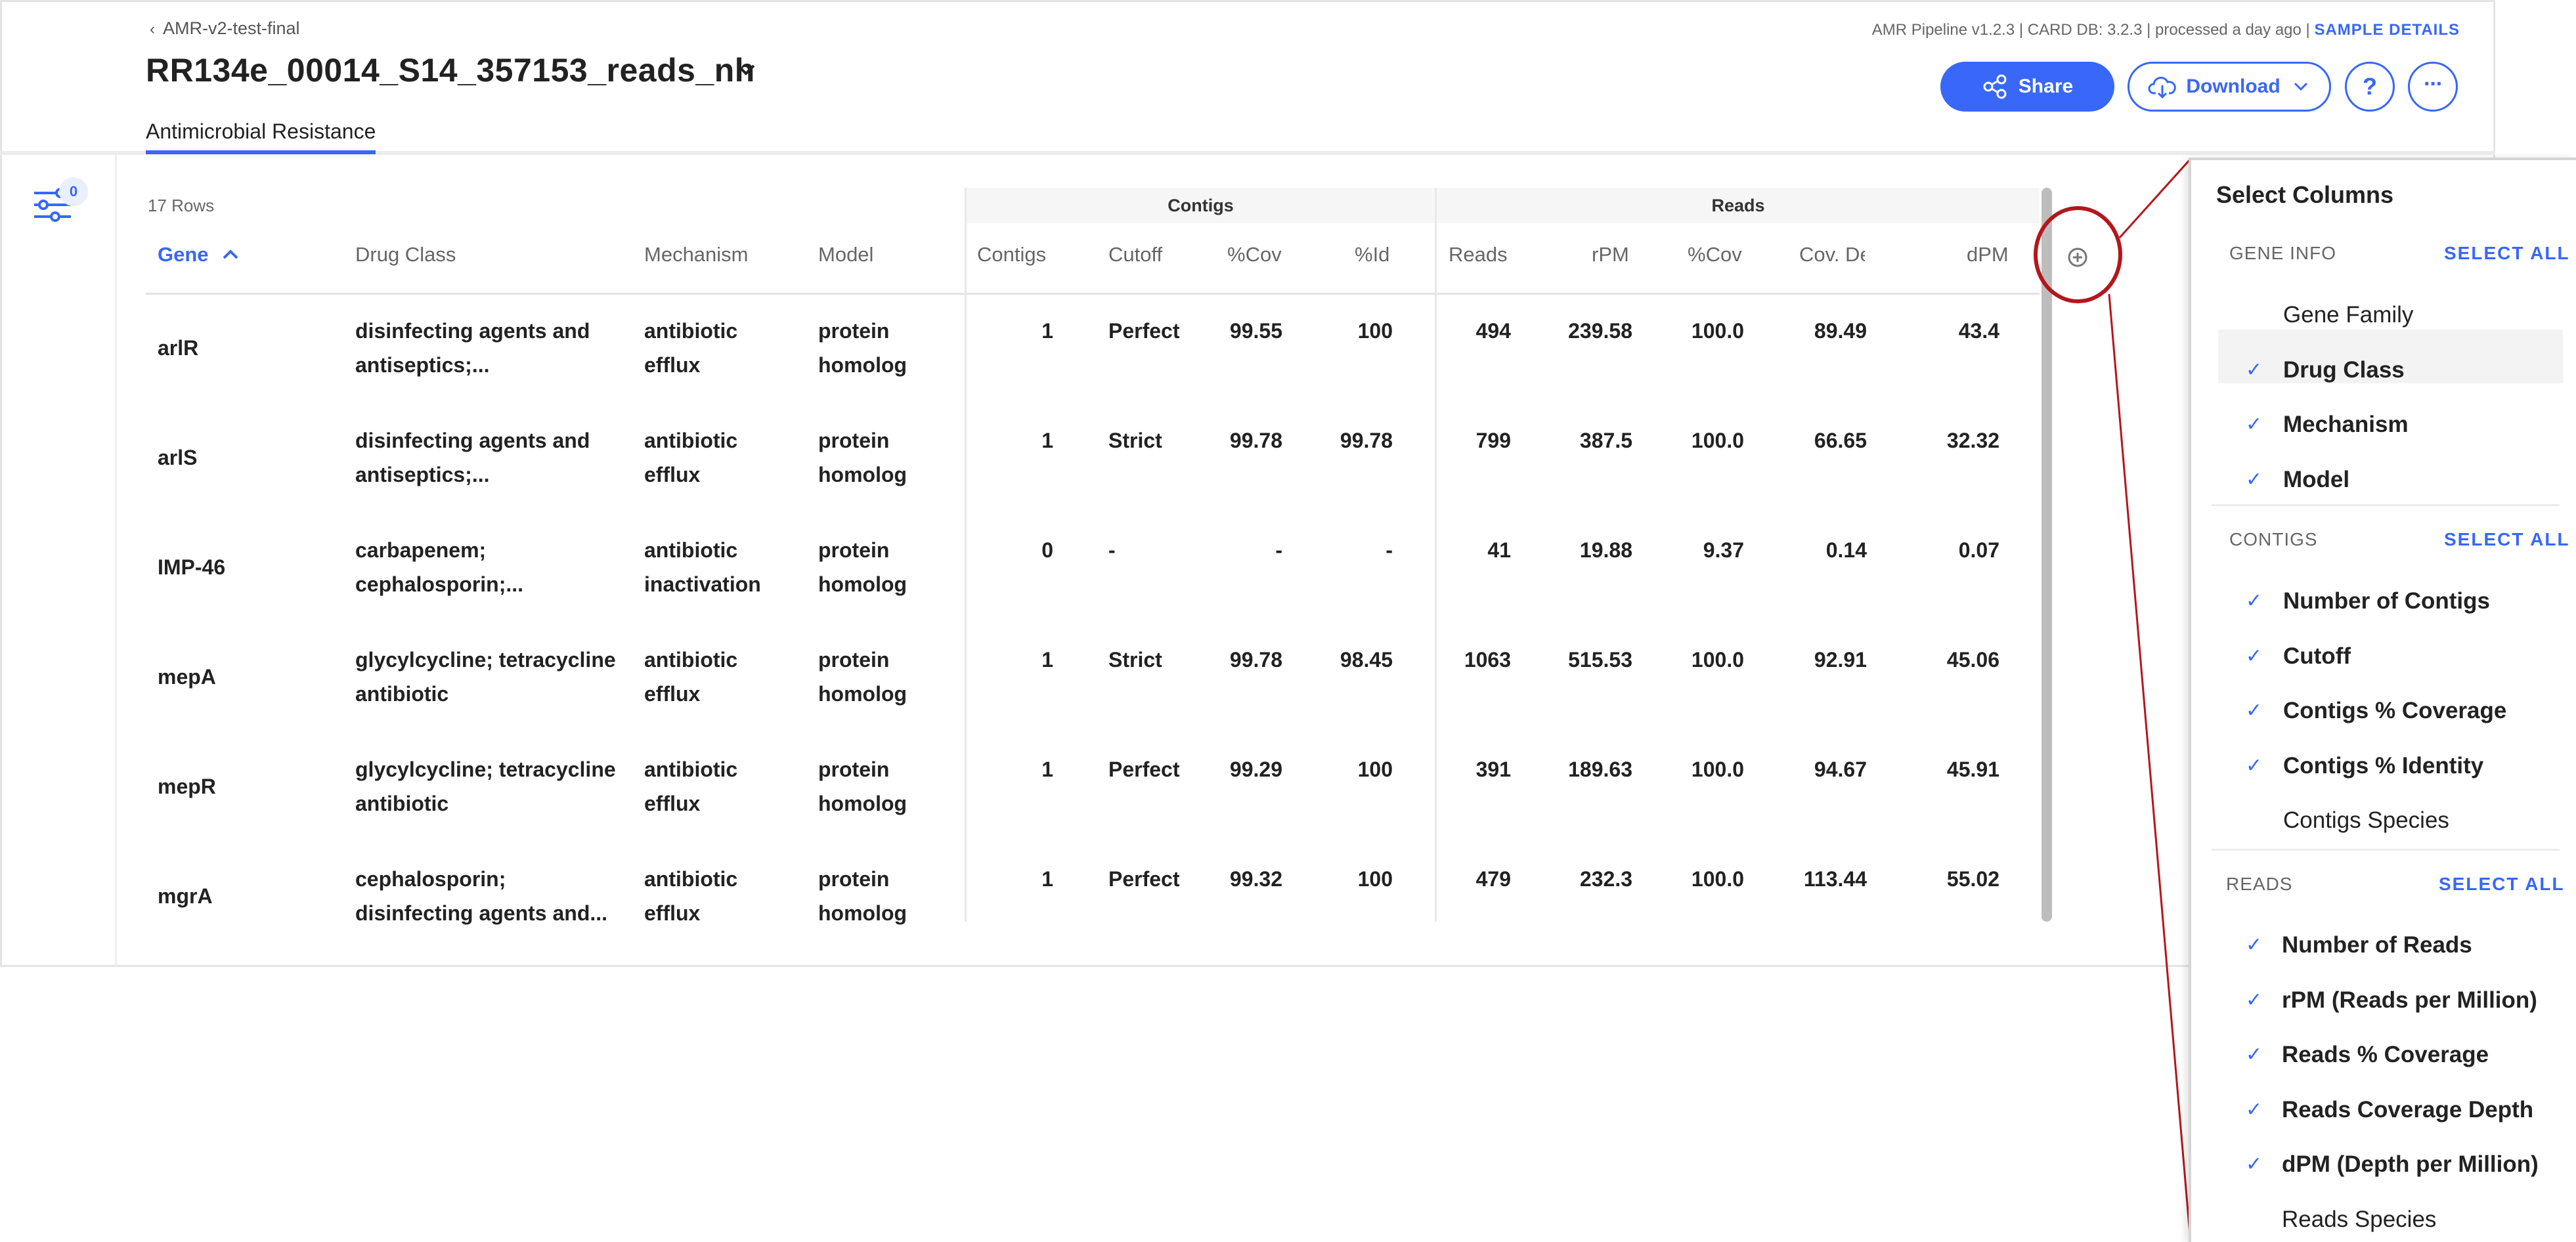 This screenshot has width=2576, height=1242. I want to click on column-header-contig-id: %Id, so click(1372, 255).